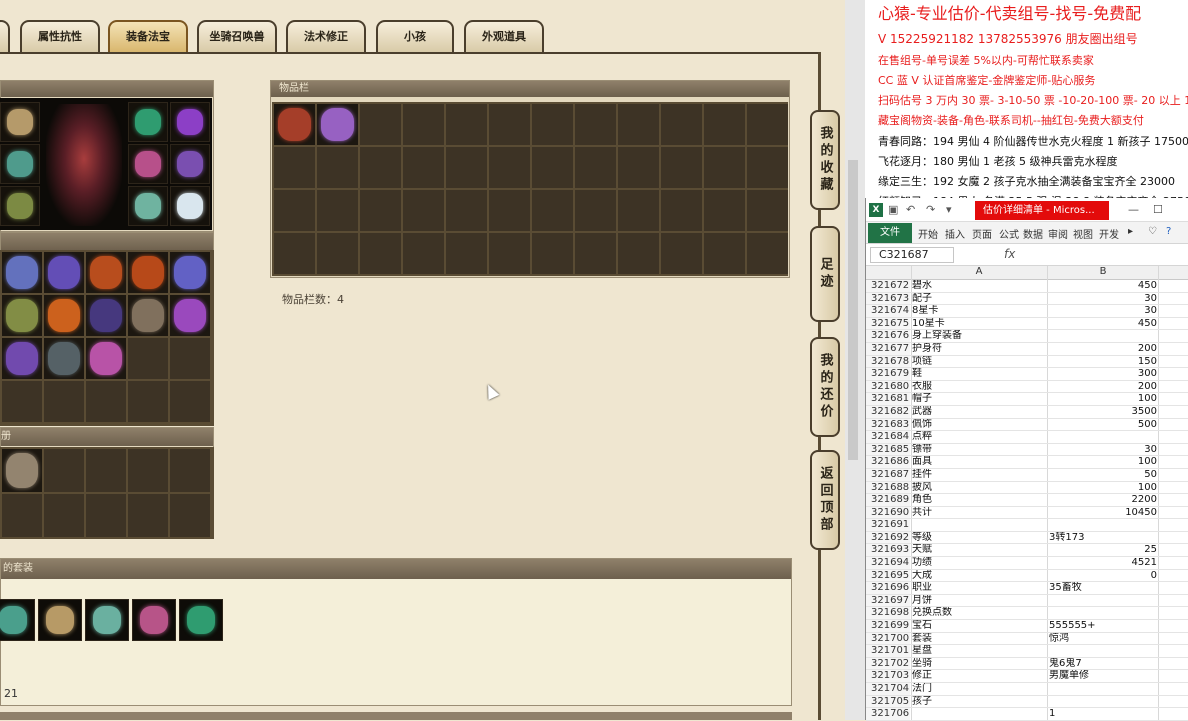 This screenshot has width=1188, height=721. I want to click on row-number: 321673, so click(888, 298).